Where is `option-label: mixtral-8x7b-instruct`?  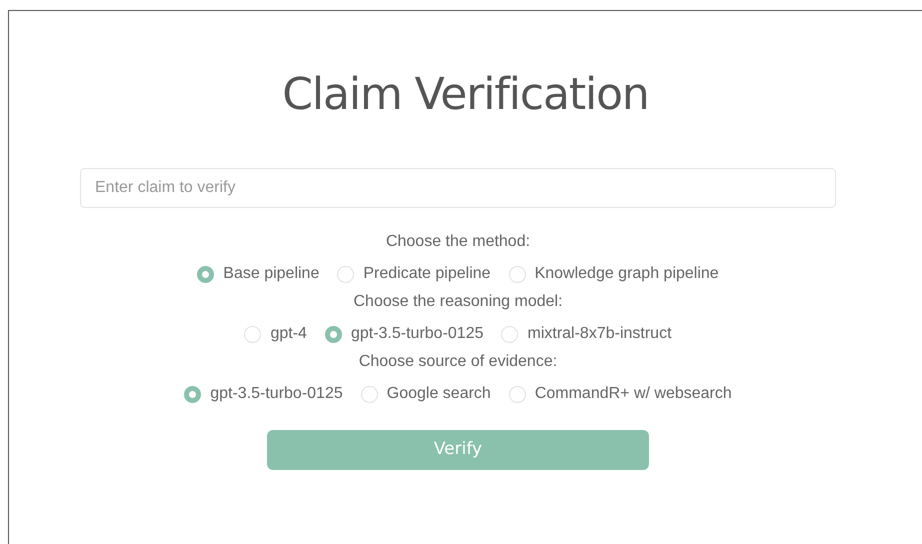
option-label: mixtral-8x7b-instruct is located at coordinates (599, 334).